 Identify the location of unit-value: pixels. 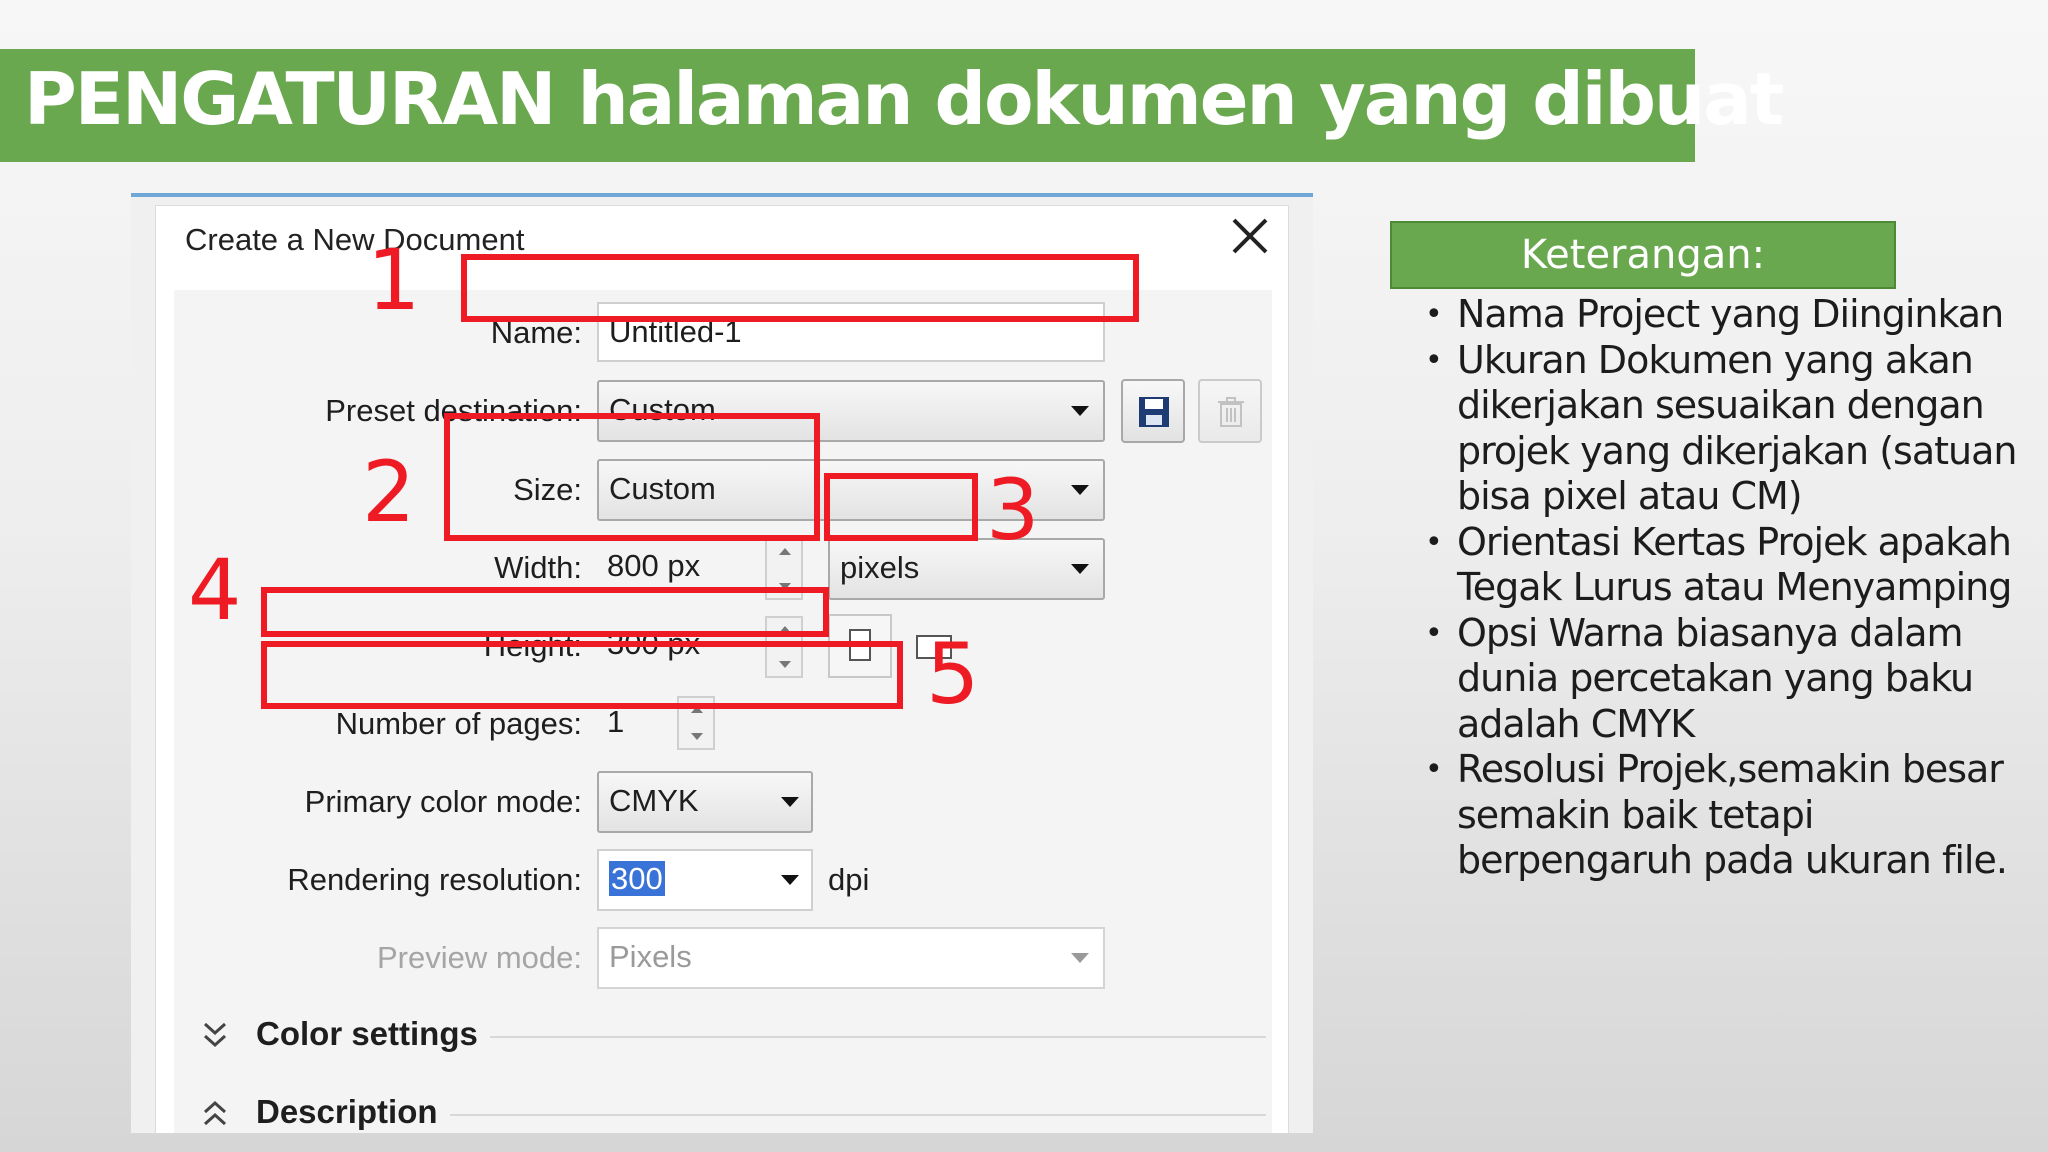
(880, 567).